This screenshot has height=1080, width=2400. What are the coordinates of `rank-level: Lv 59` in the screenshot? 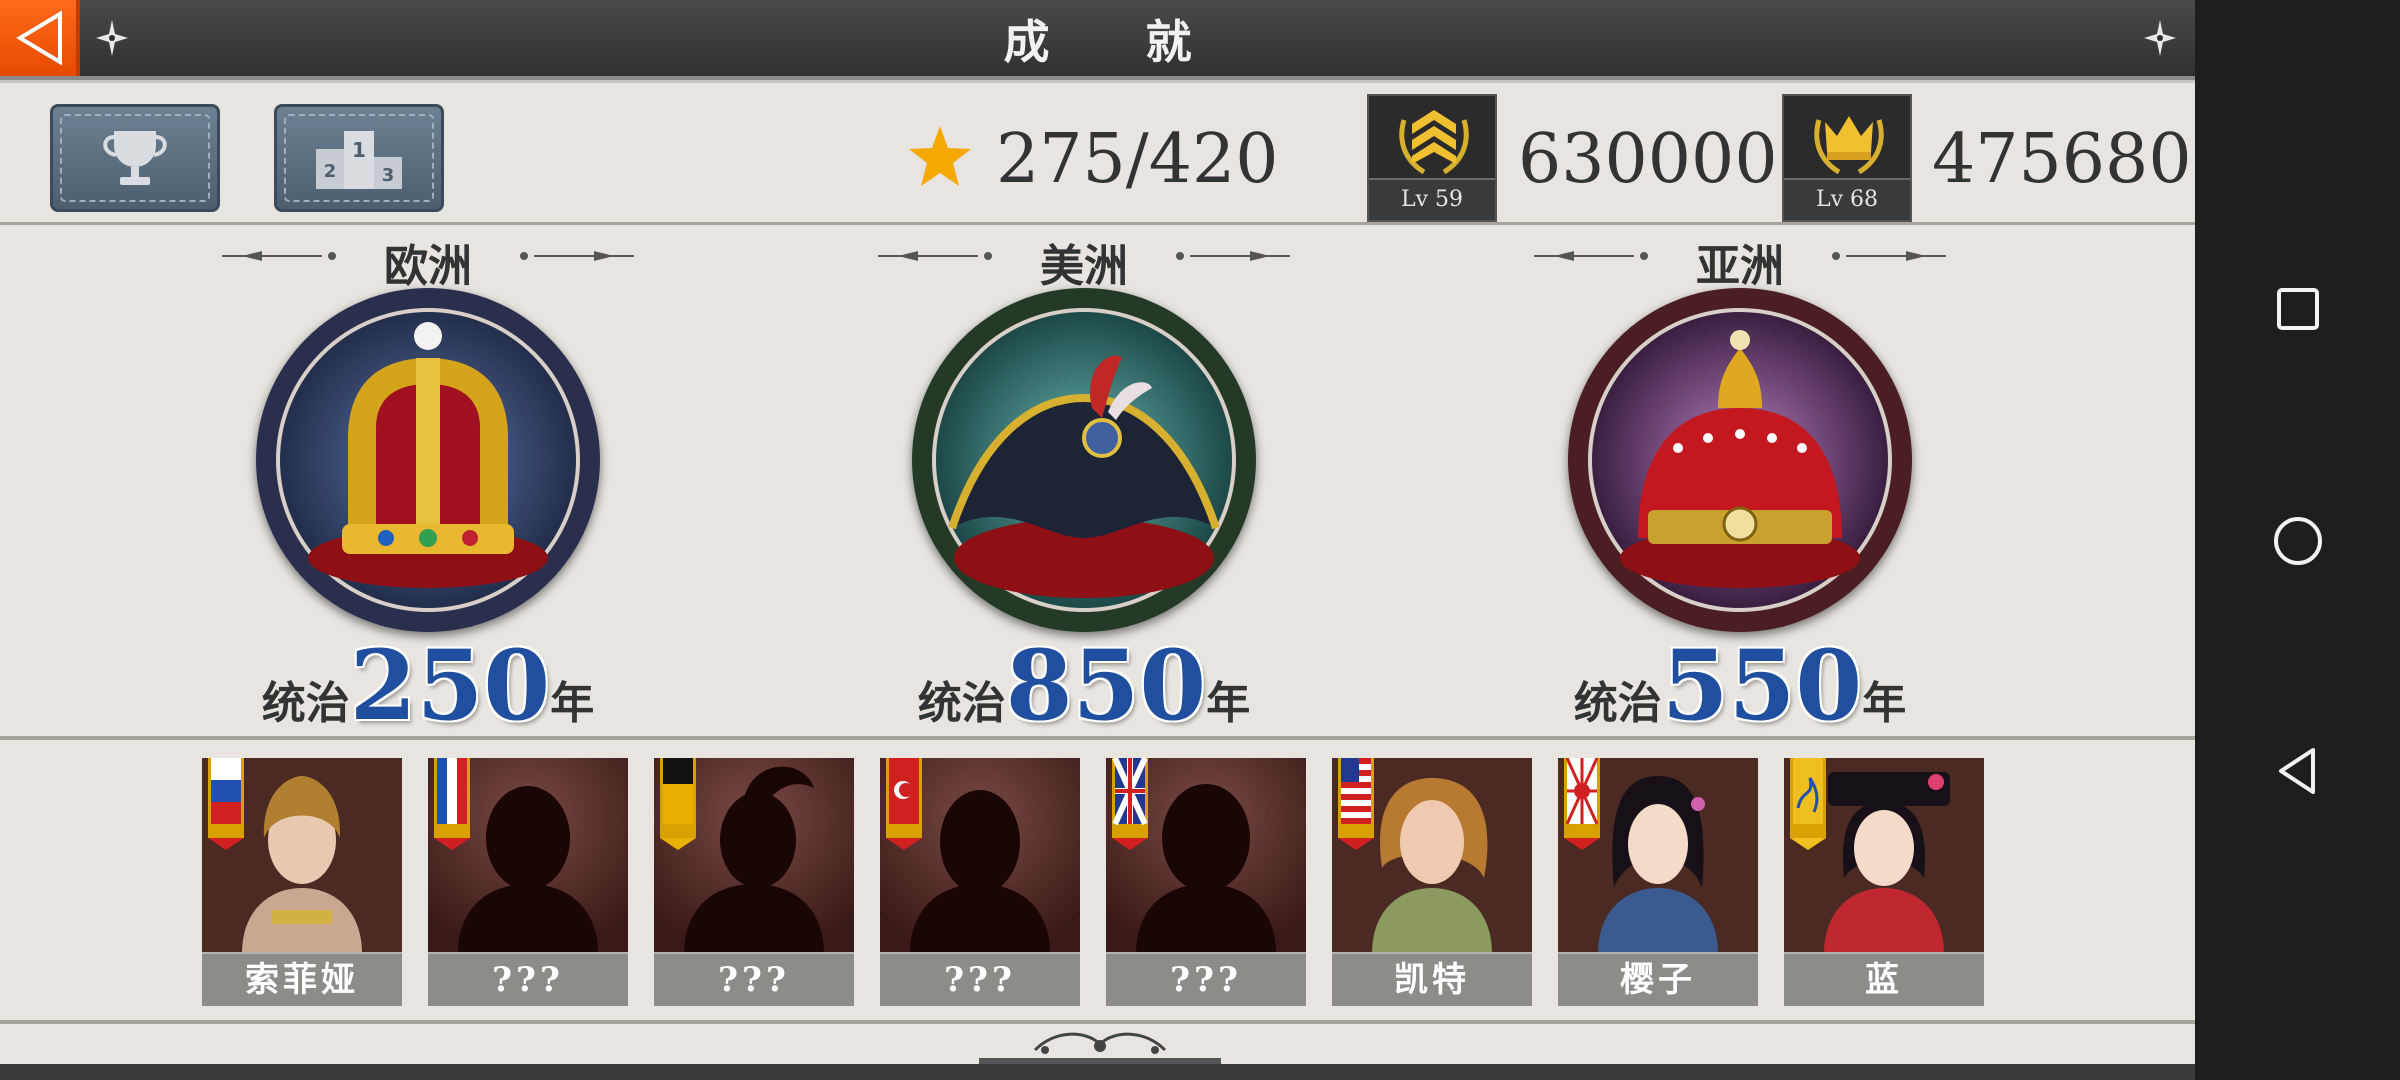 It's located at (1432, 199).